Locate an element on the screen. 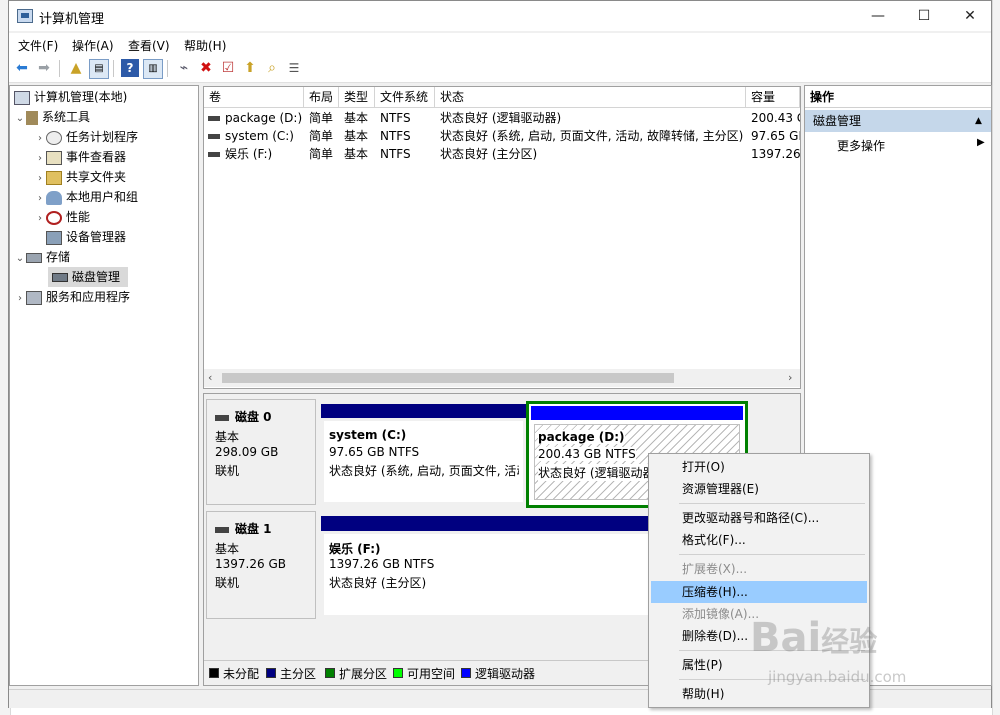  storage-icon is located at coordinates (34, 257).